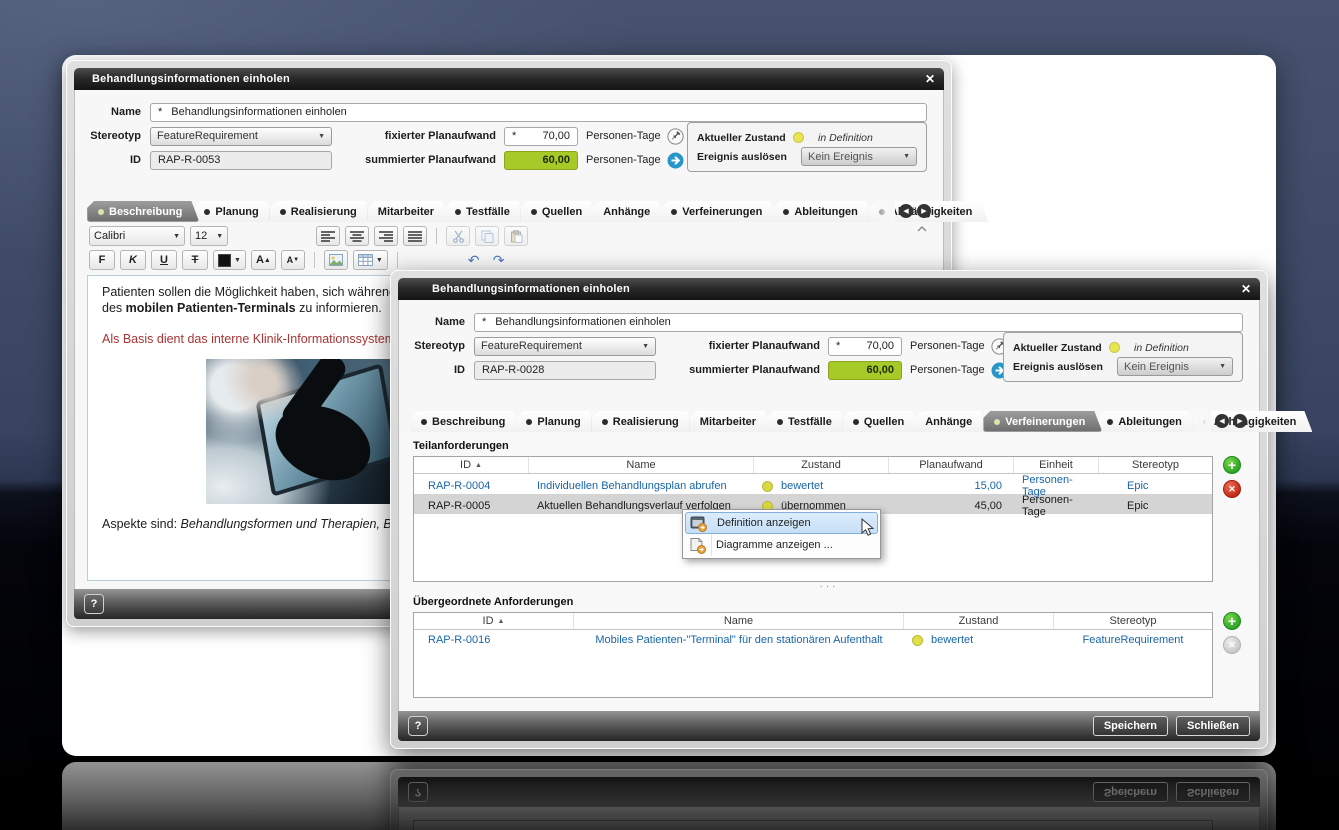 This screenshot has width=1339, height=830. I want to click on remove-teilanforderung-button: ✕, so click(1232, 489).